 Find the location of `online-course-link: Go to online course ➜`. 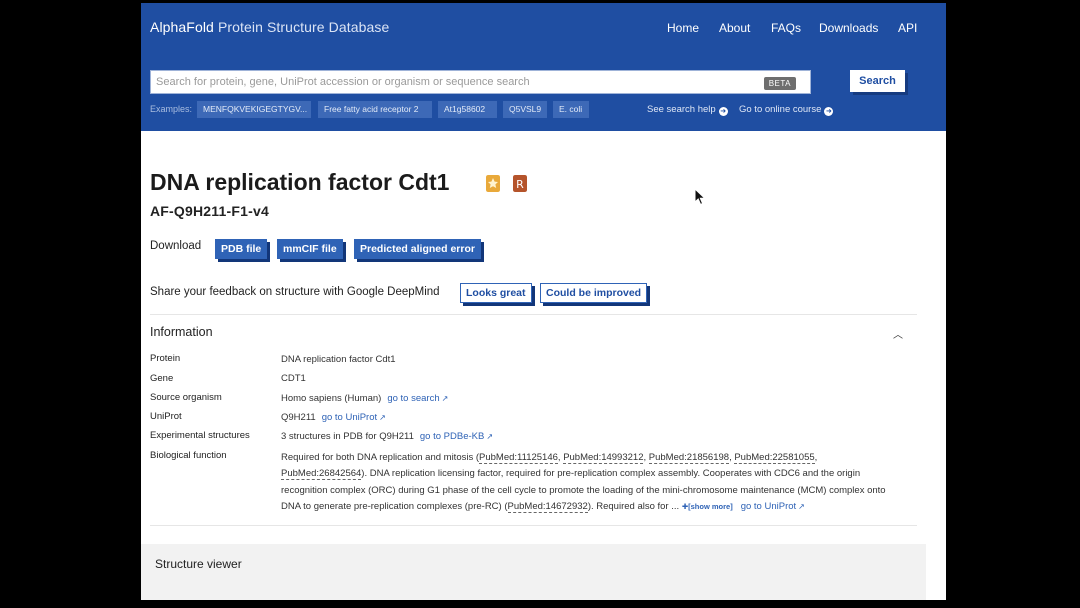

online-course-link: Go to online course ➜ is located at coordinates (786, 110).